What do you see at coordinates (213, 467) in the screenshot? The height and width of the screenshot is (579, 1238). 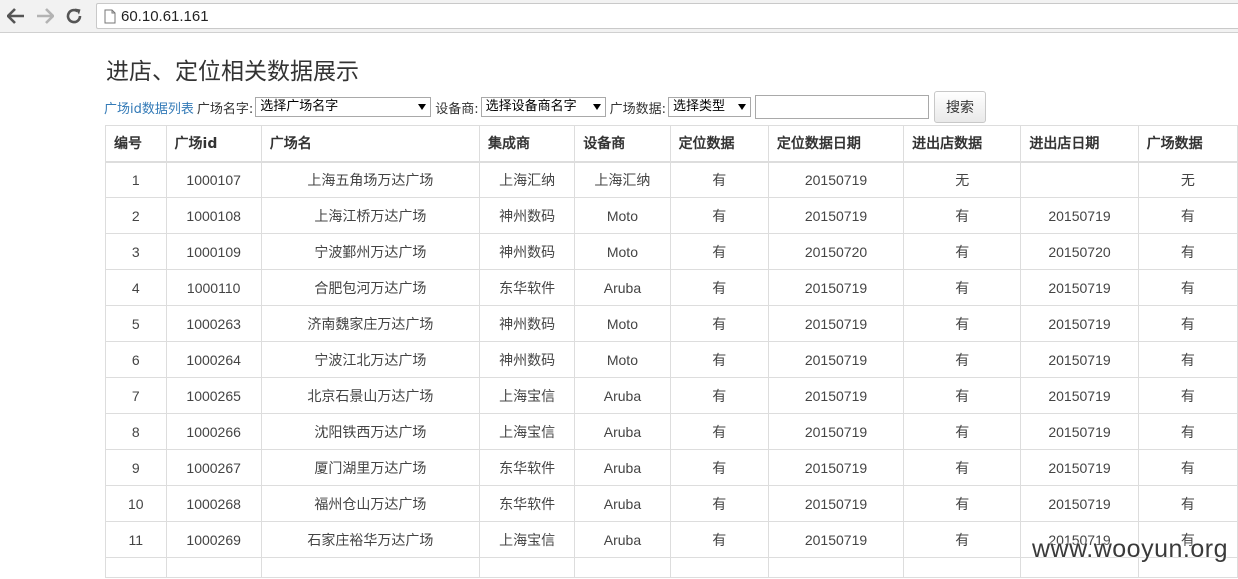 I see `cell-mall-id: 1000267` at bounding box center [213, 467].